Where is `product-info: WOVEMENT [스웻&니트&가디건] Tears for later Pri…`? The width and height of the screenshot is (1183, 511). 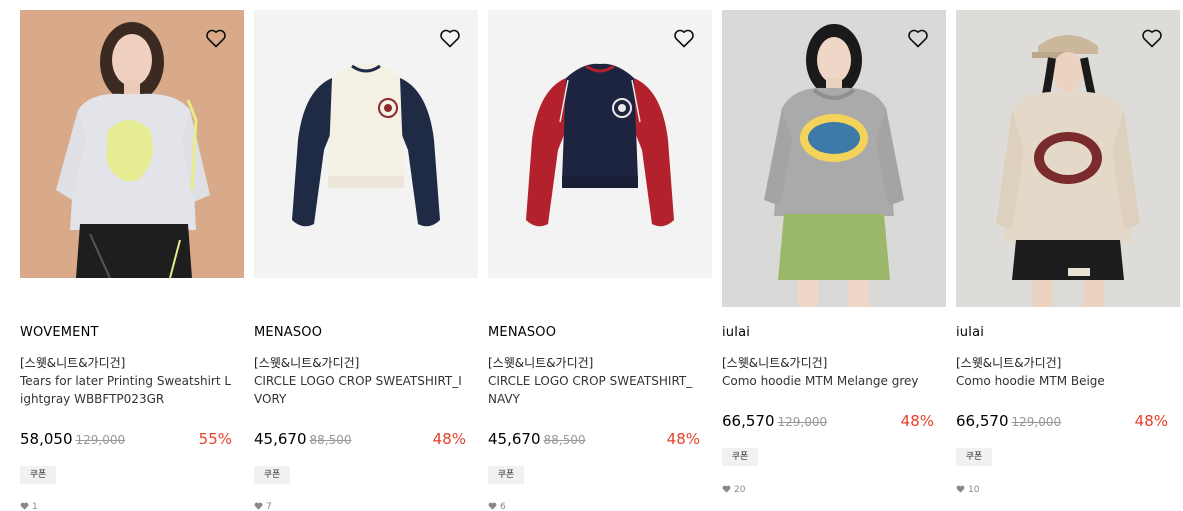 product-info: WOVEMENT [스웻&니트&가디건] Tears for later Pri… is located at coordinates (132, 366).